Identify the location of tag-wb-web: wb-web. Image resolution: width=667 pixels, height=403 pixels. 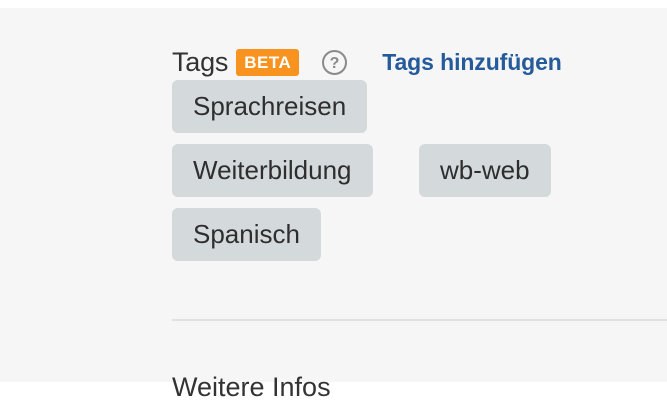
(485, 170).